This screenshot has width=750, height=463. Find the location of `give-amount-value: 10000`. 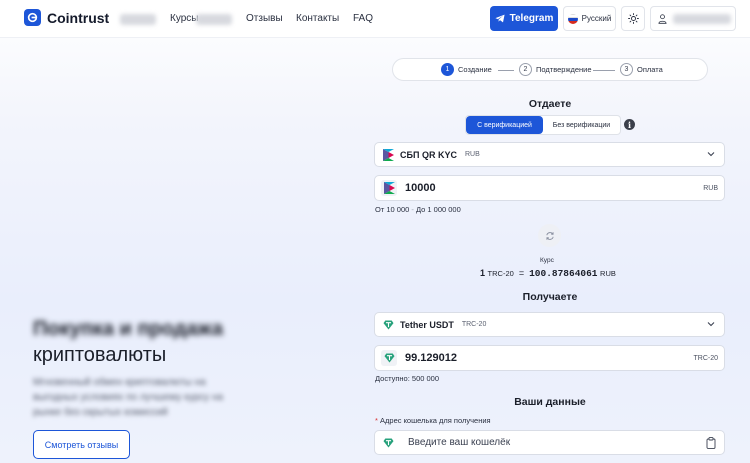

give-amount-value: 10000 is located at coordinates (420, 188).